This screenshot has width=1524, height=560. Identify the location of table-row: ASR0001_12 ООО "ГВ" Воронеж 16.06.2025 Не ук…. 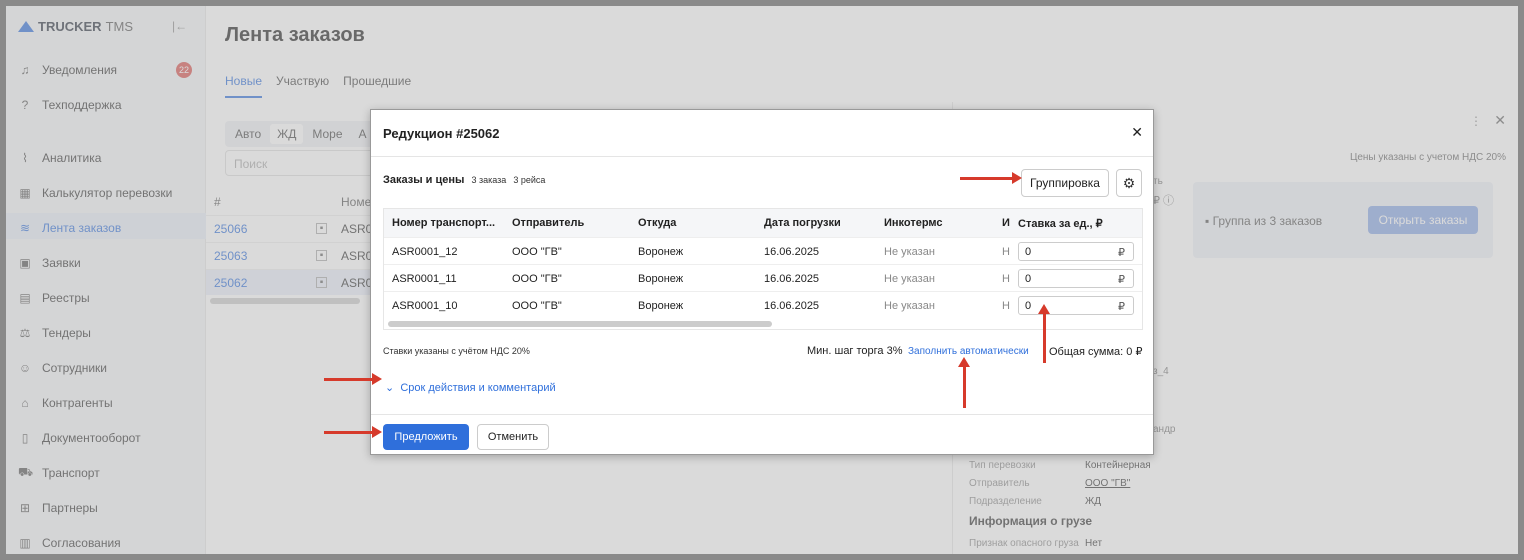
(763, 250).